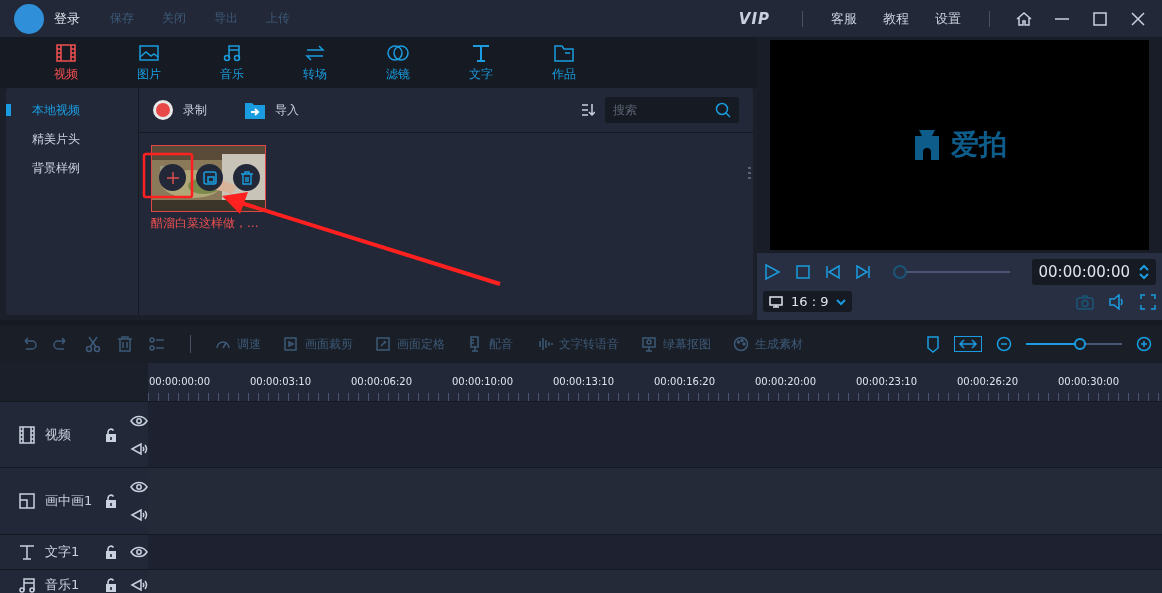  I want to click on up-down-spinner-icon, so click(1144, 272).